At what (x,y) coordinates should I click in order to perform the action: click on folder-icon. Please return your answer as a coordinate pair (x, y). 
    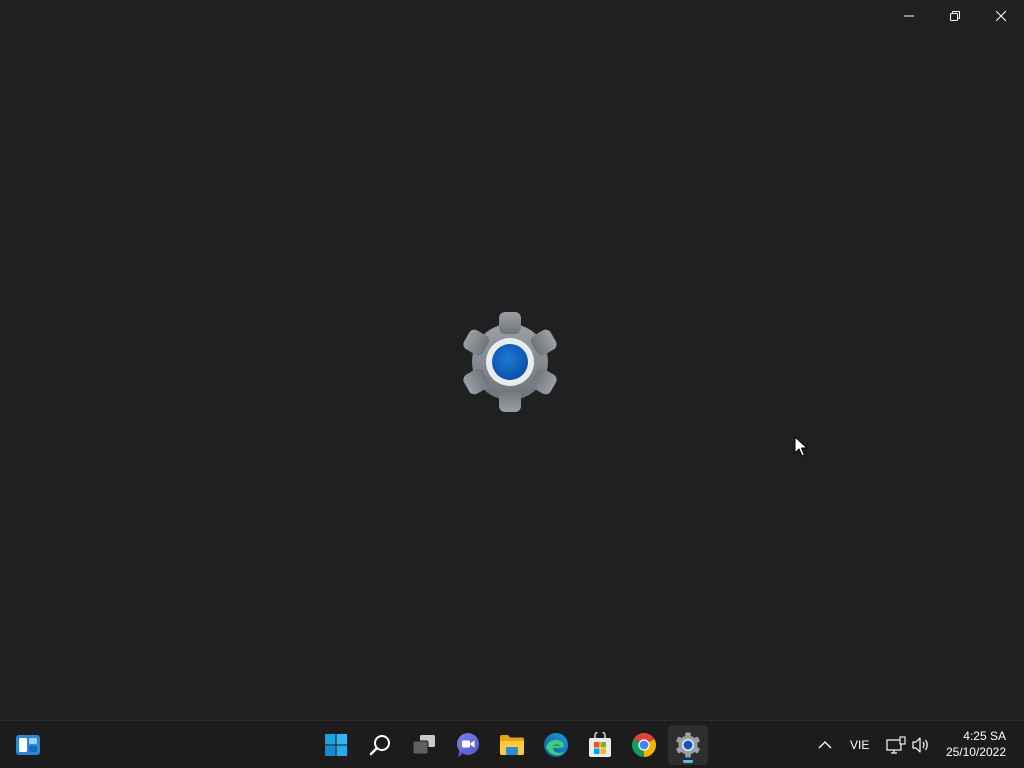
    Looking at the image, I should click on (512, 745).